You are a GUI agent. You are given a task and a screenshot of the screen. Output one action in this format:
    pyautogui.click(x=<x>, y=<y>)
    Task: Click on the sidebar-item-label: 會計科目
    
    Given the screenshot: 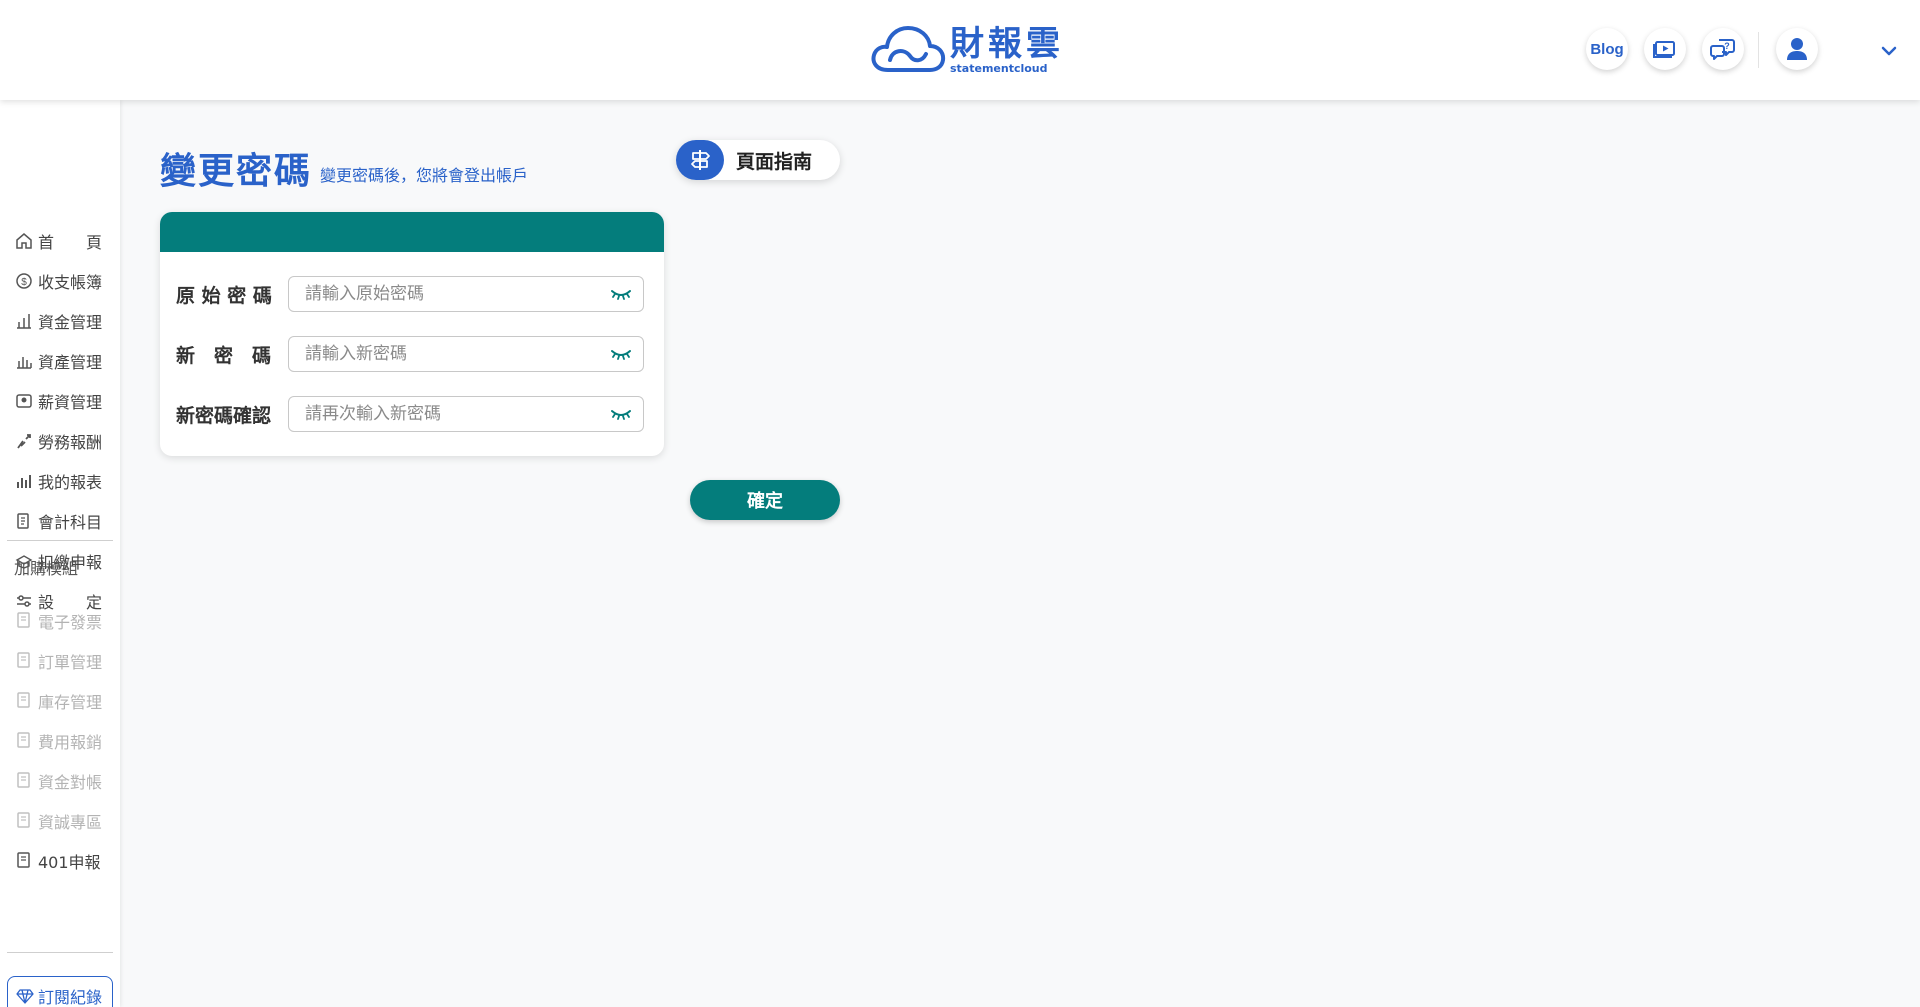 What is the action you would take?
    pyautogui.click(x=70, y=522)
    